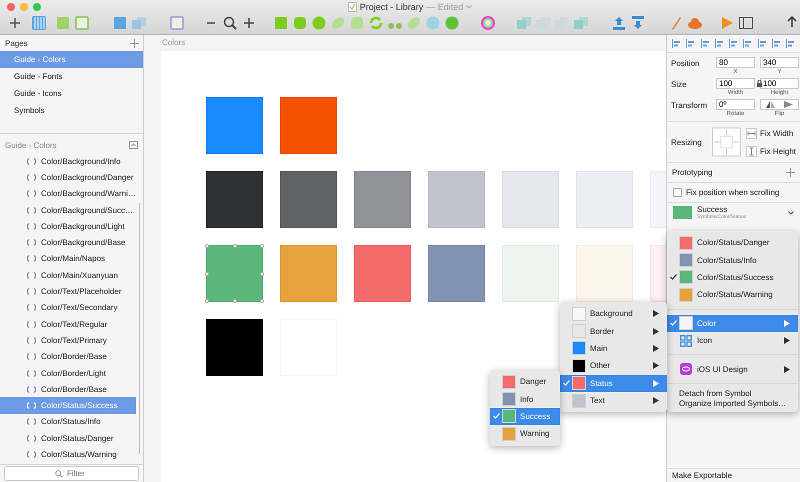  What do you see at coordinates (488, 23) in the screenshot?
I see `color-wheel-icon` at bounding box center [488, 23].